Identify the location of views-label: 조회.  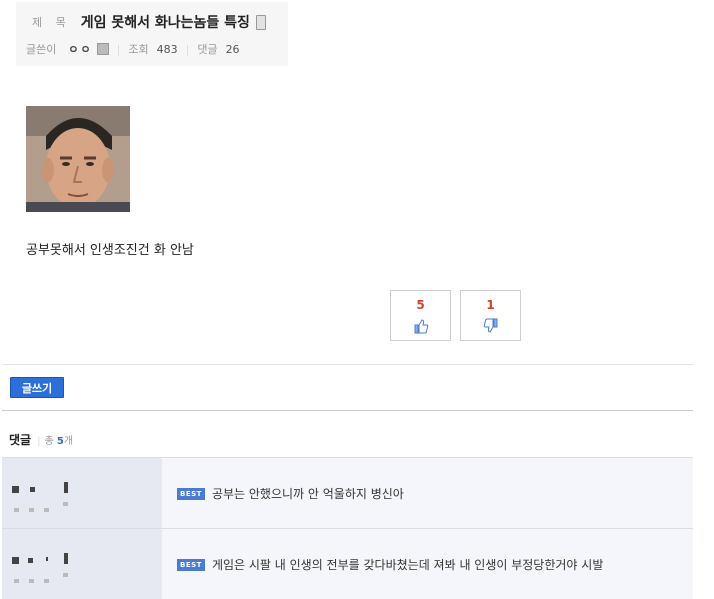
(138, 49).